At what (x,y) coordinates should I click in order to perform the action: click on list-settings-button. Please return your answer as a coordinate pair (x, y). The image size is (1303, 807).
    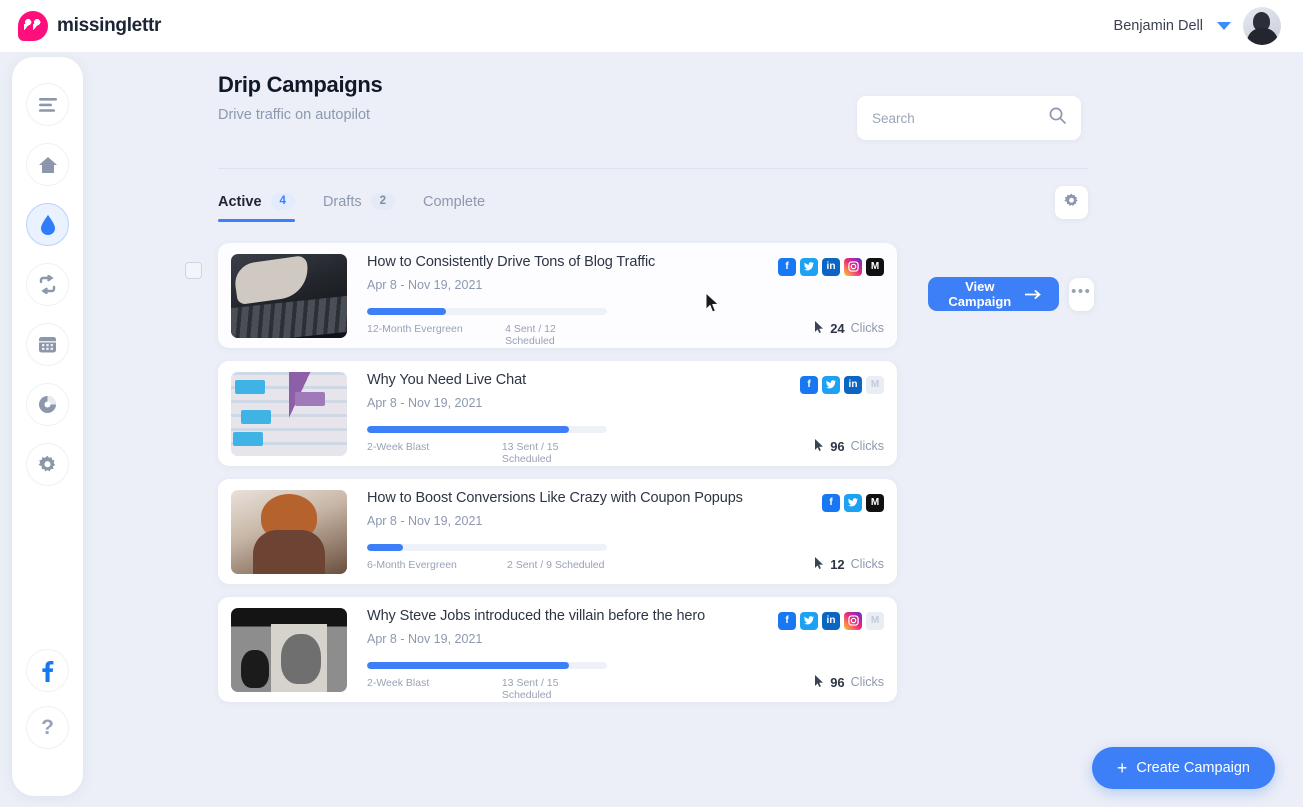
    Looking at the image, I should click on (1071, 202).